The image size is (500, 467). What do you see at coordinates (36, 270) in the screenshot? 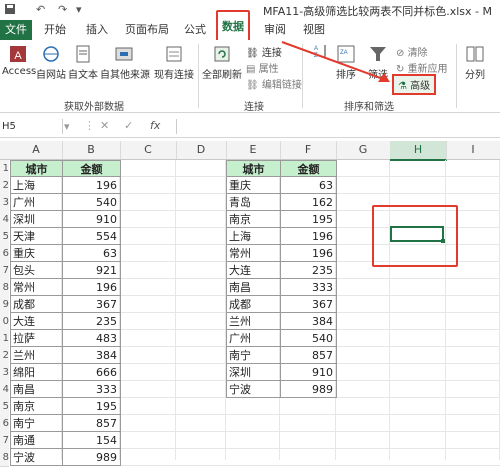
I see `table-cell: 包头` at bounding box center [36, 270].